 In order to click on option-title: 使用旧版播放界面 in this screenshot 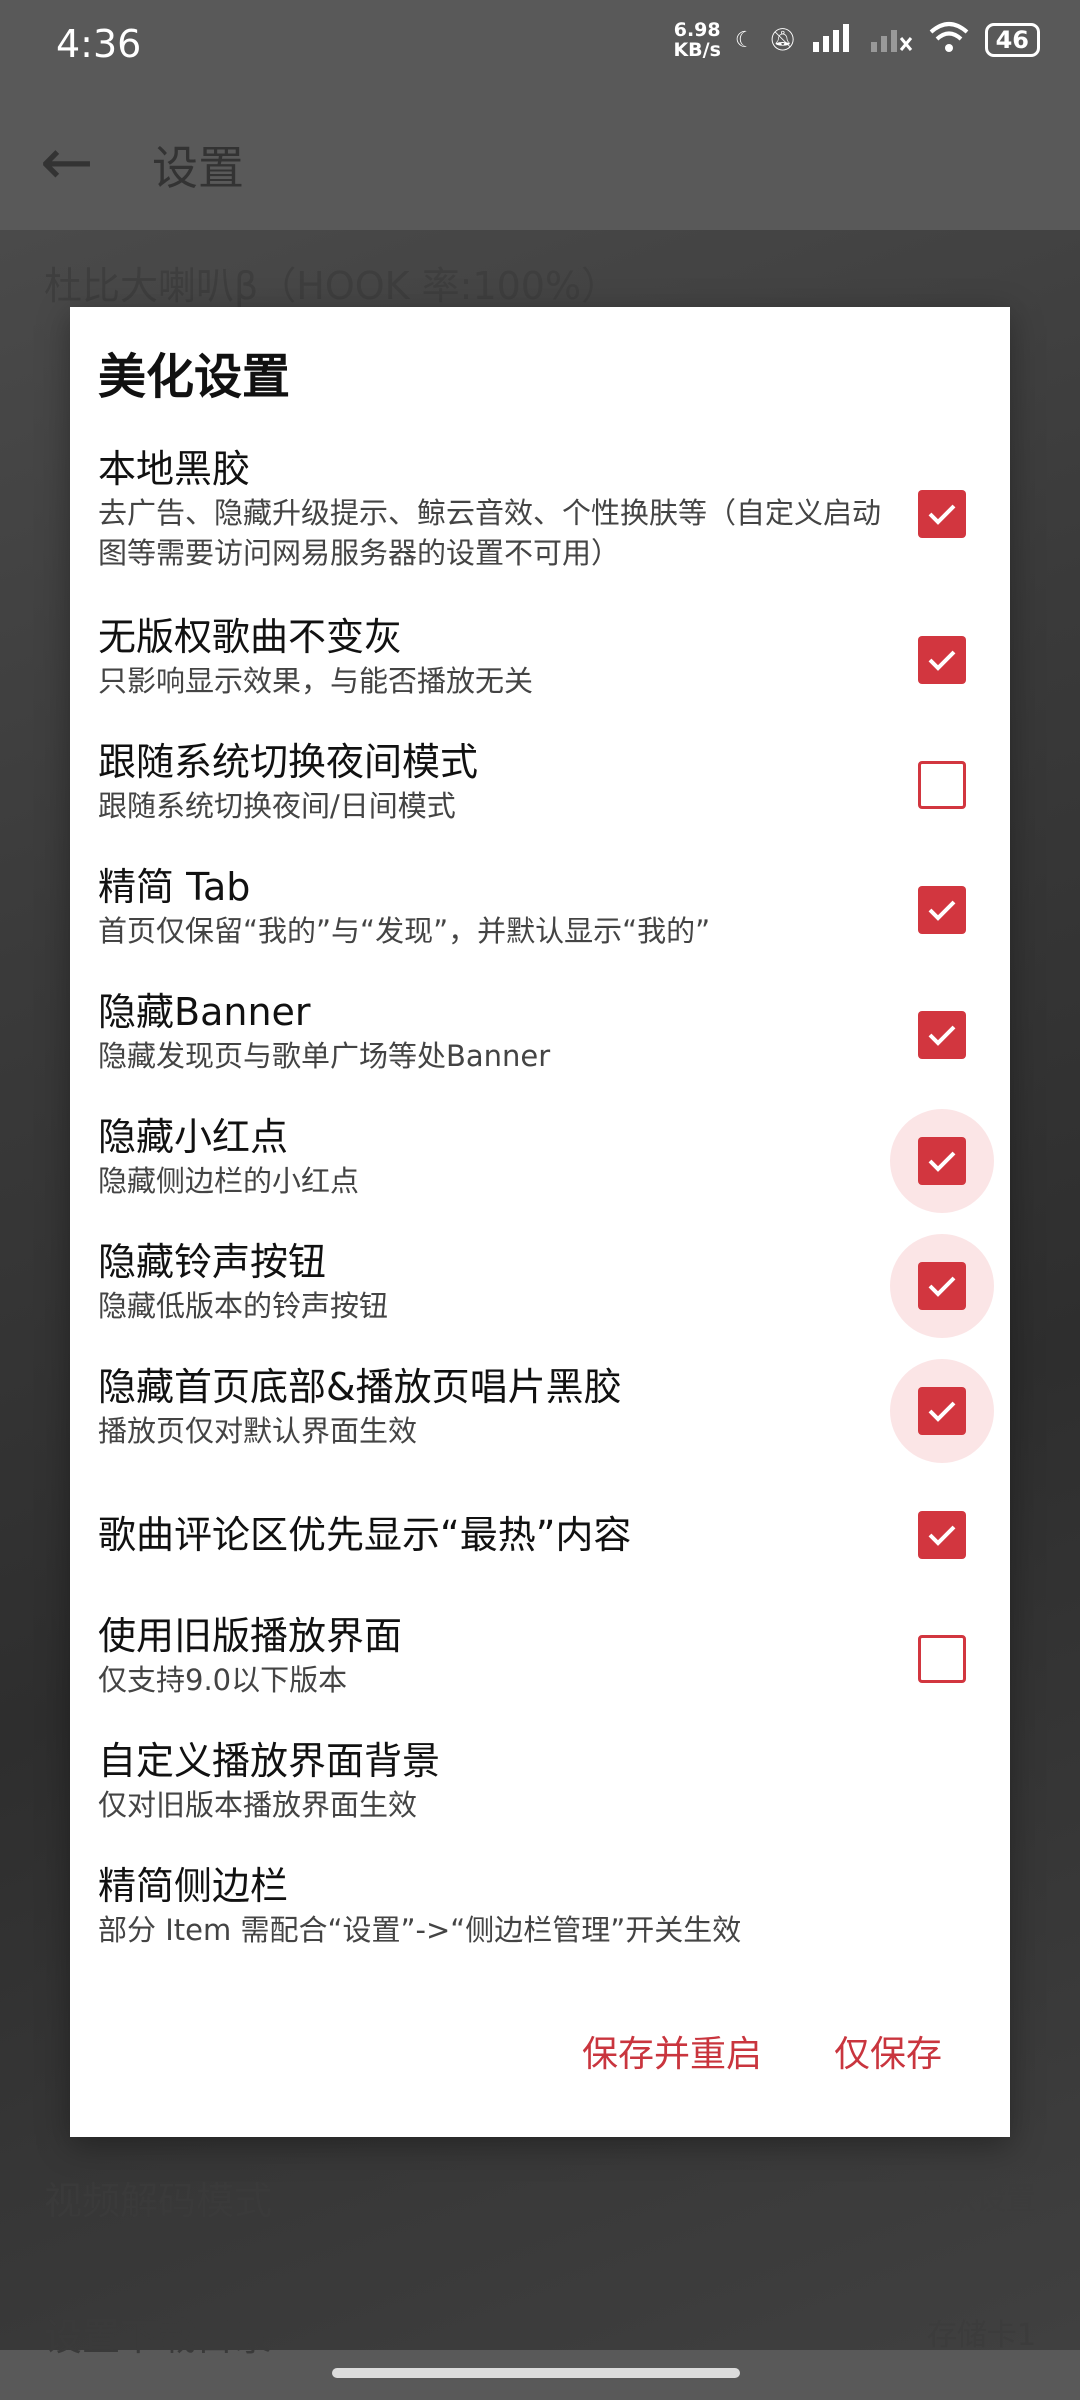, I will do `click(250, 1636)`.